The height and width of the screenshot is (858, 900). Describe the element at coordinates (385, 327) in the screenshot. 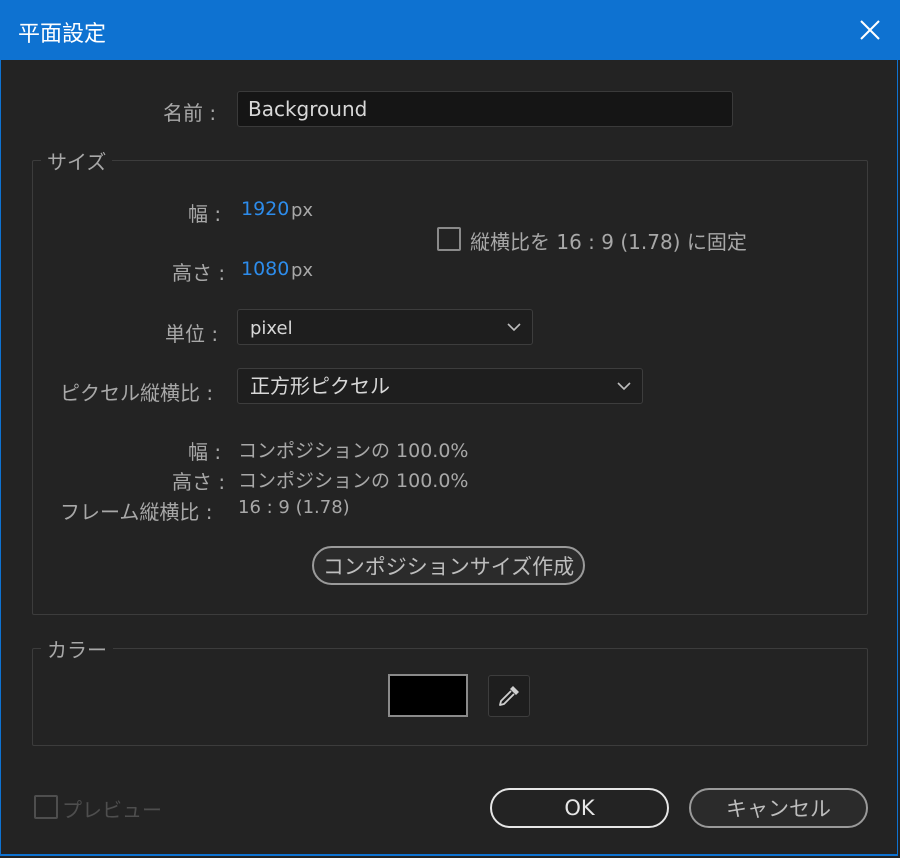

I see `units-dropdown: pixel` at that location.